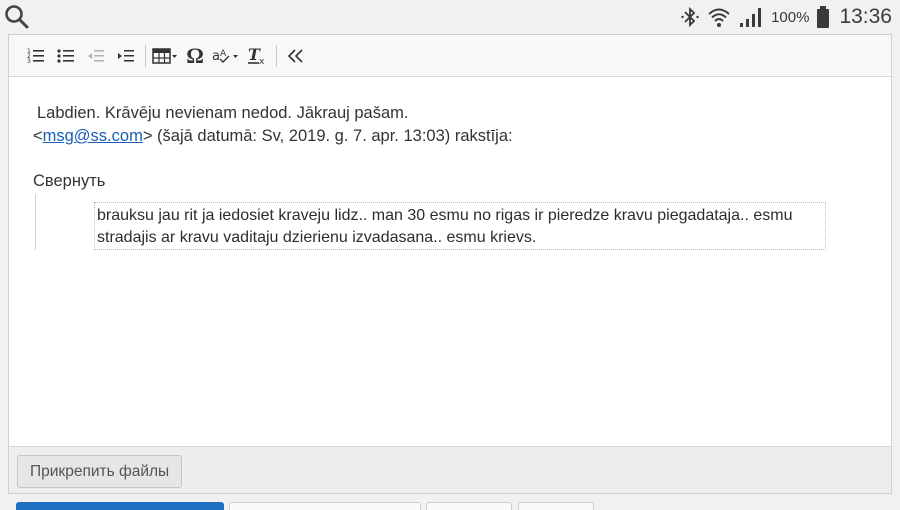 The image size is (900, 510). I want to click on signal-icon, so click(751, 17).